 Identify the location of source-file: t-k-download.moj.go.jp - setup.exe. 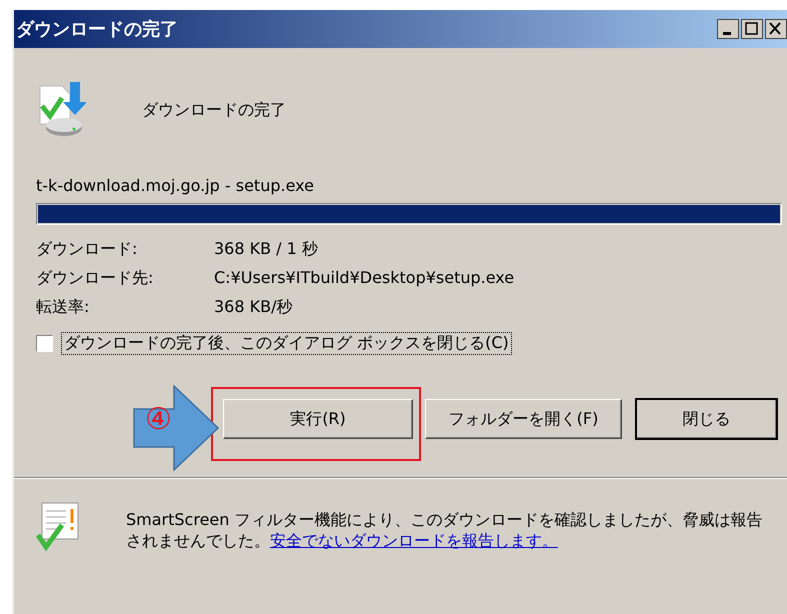
(175, 185).